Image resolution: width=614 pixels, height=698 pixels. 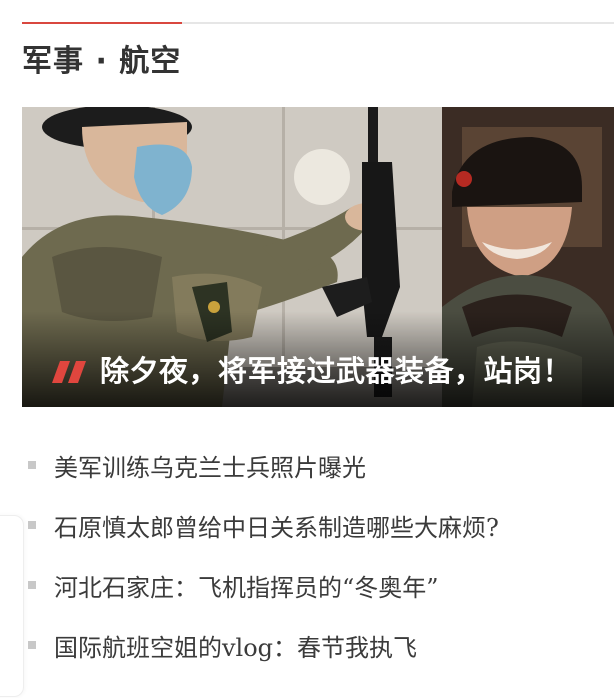 I want to click on news-title: 国际航班空姐的vlog：春节我执飞, so click(x=235, y=645).